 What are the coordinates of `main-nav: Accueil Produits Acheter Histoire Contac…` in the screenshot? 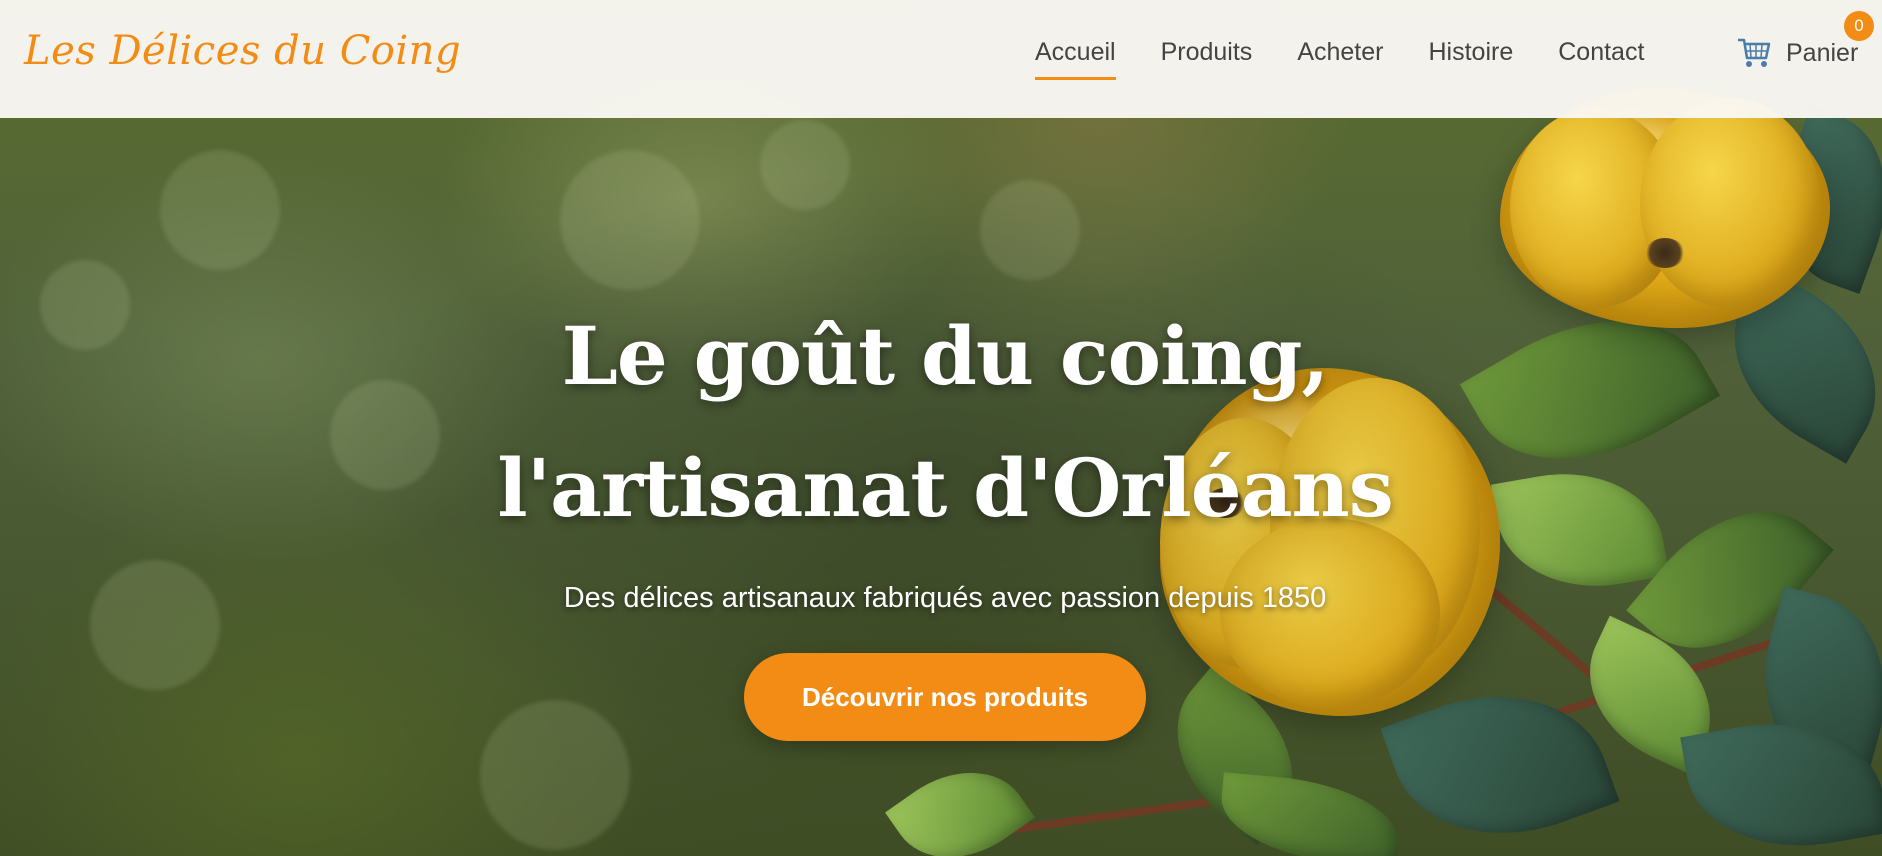 It's located at (1339, 59).